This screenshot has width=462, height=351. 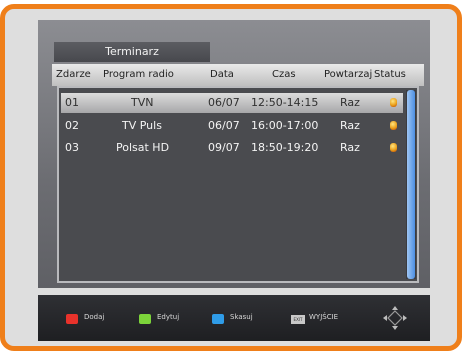 I want to click on exit-key-icon: EXIT, so click(x=298, y=319).